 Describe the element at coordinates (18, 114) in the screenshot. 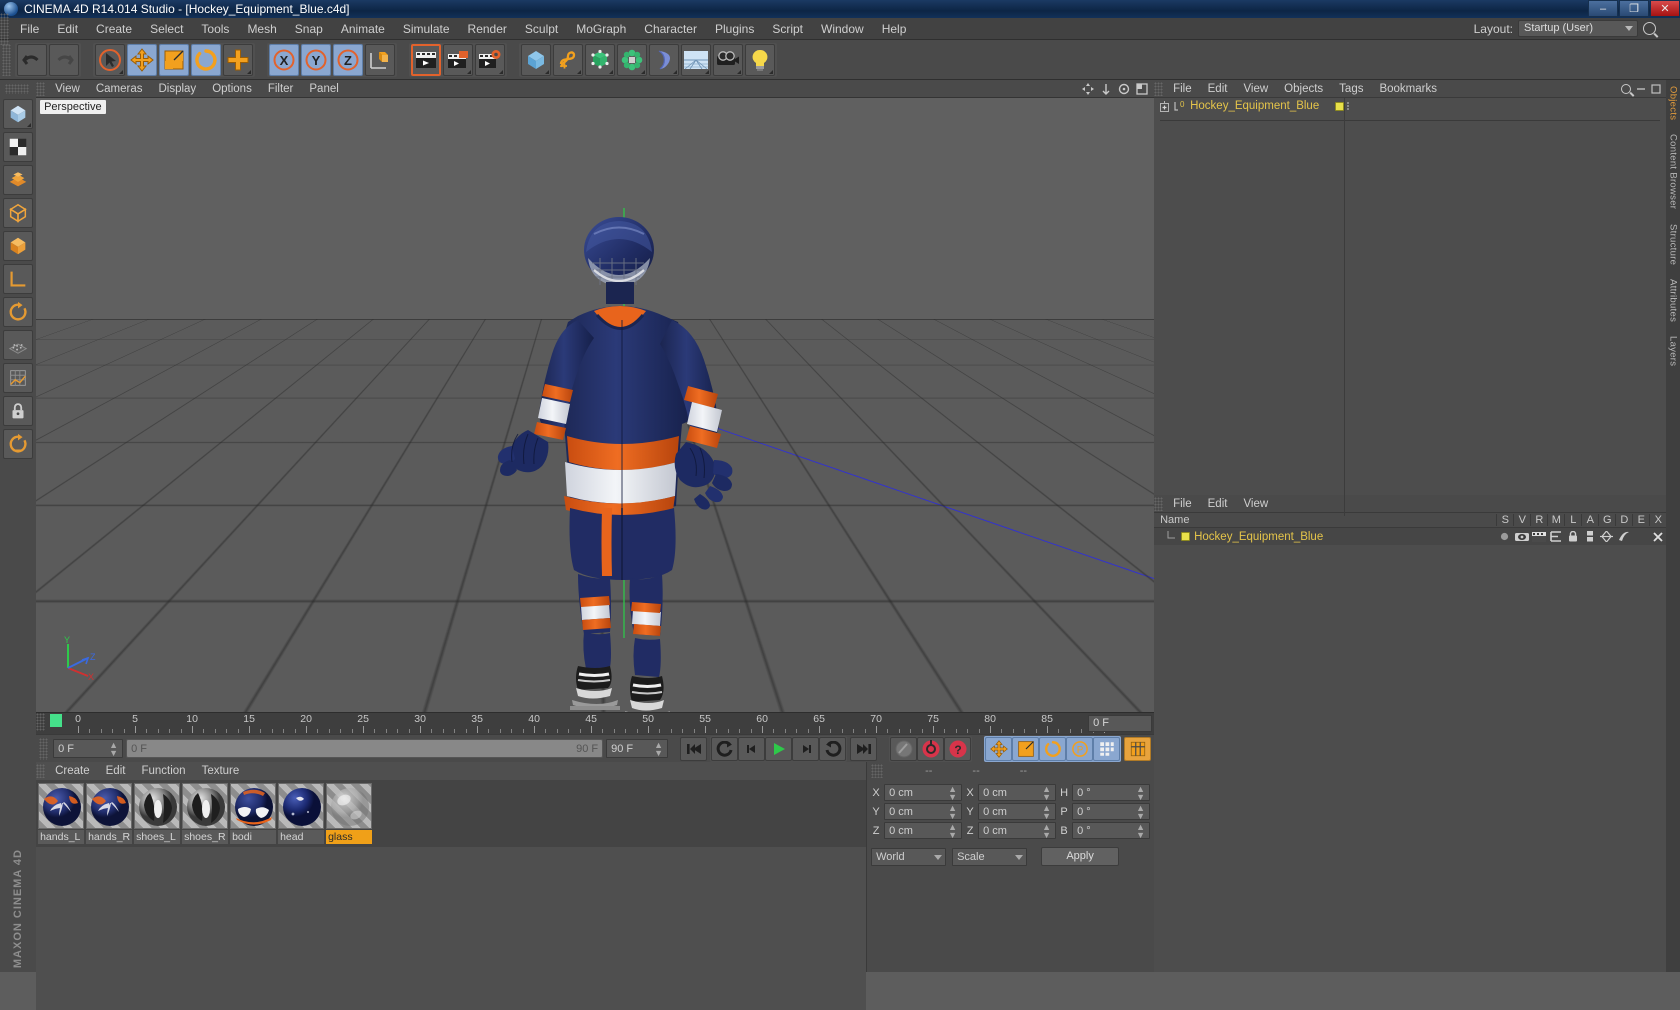

I see `model-mode-button` at that location.